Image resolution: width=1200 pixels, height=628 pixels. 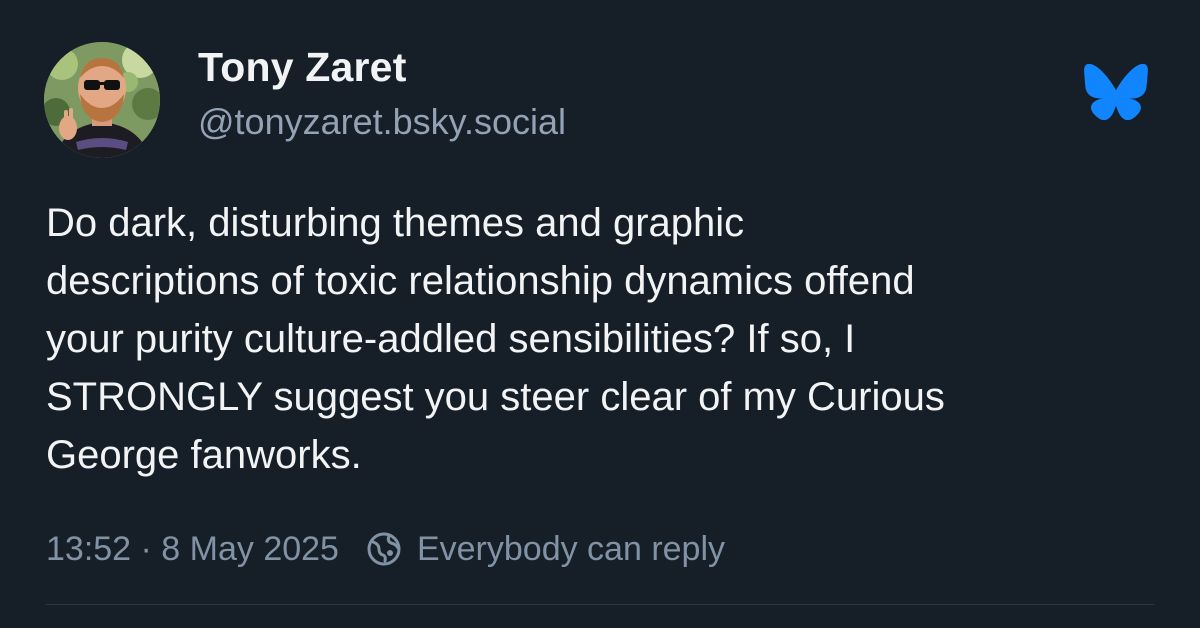 I want to click on post-timestamp: 13:52 · 8 May 2025, so click(x=192, y=549).